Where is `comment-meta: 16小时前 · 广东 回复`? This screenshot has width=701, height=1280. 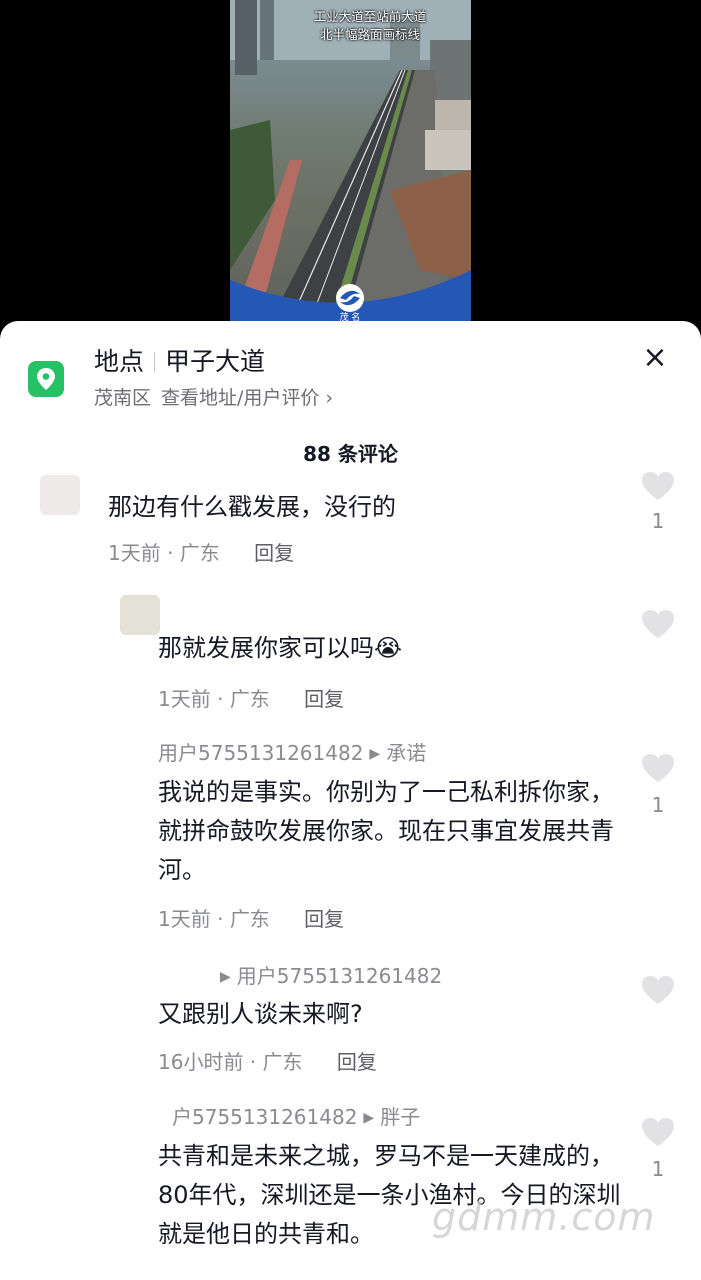 comment-meta: 16小时前 · 广东 回复 is located at coordinates (267, 1062).